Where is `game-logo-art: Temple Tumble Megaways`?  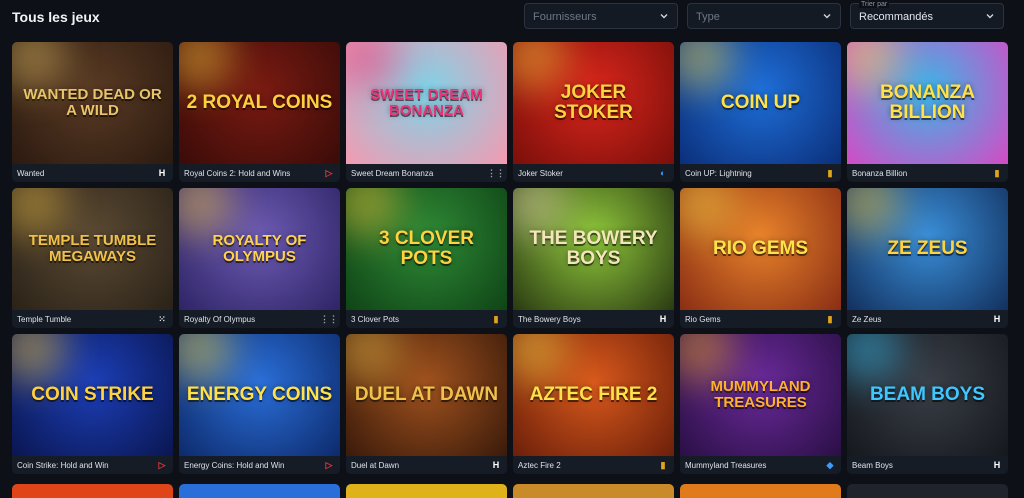 game-logo-art: Temple Tumble Megaways is located at coordinates (92, 248).